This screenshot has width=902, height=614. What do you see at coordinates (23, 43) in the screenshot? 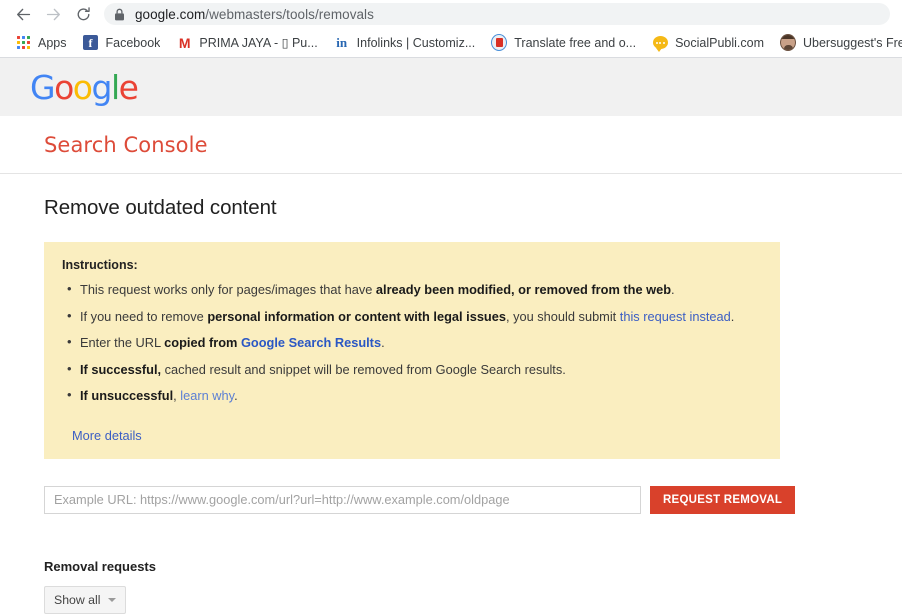
I see `apps-grid-icon` at bounding box center [23, 43].